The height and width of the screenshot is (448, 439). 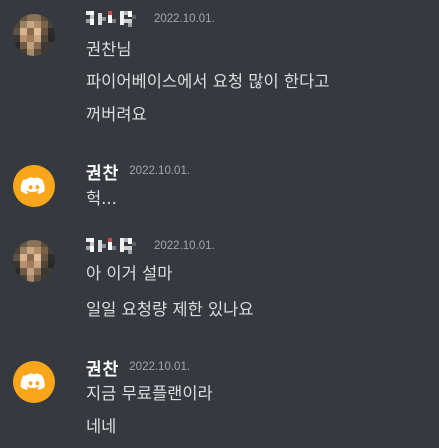 I want to click on message-text: 아 이거 설마, so click(x=129, y=273).